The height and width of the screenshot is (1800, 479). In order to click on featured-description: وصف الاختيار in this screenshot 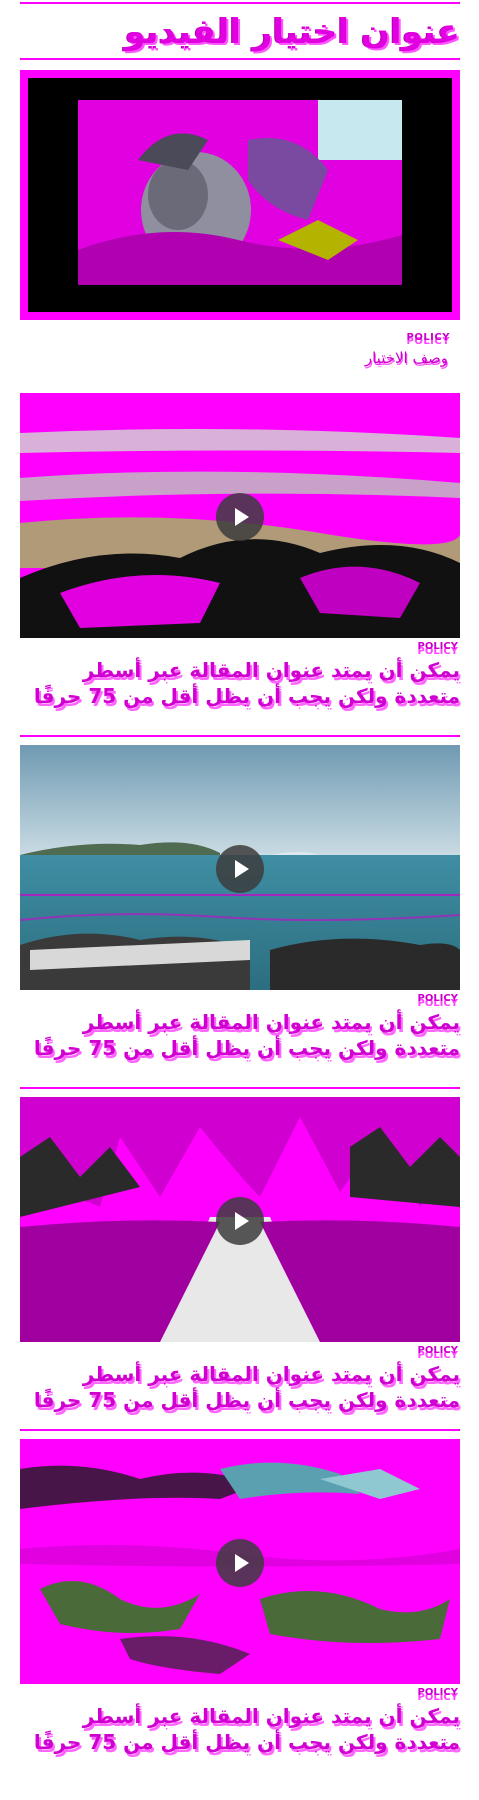, I will do `click(406, 358)`.